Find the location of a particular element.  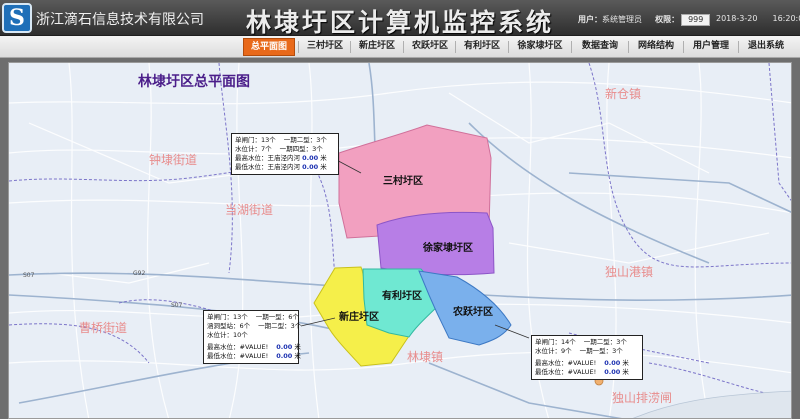

permission-label: 权限： is located at coordinates (667, 19).